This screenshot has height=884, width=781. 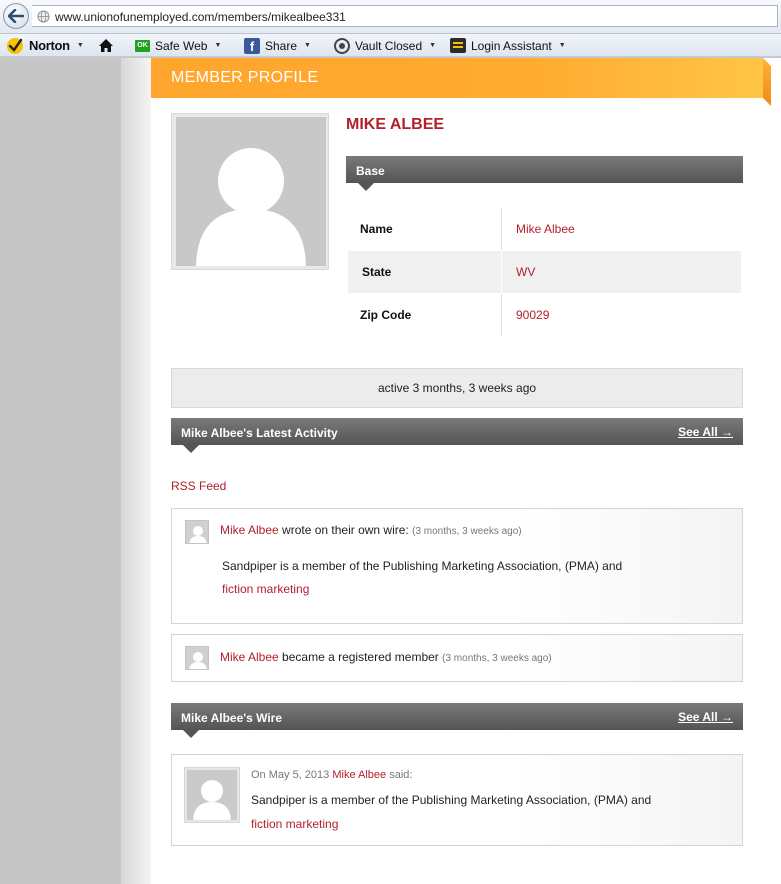 I want to click on activity-action: wrote on their own wire:, so click(x=345, y=530).